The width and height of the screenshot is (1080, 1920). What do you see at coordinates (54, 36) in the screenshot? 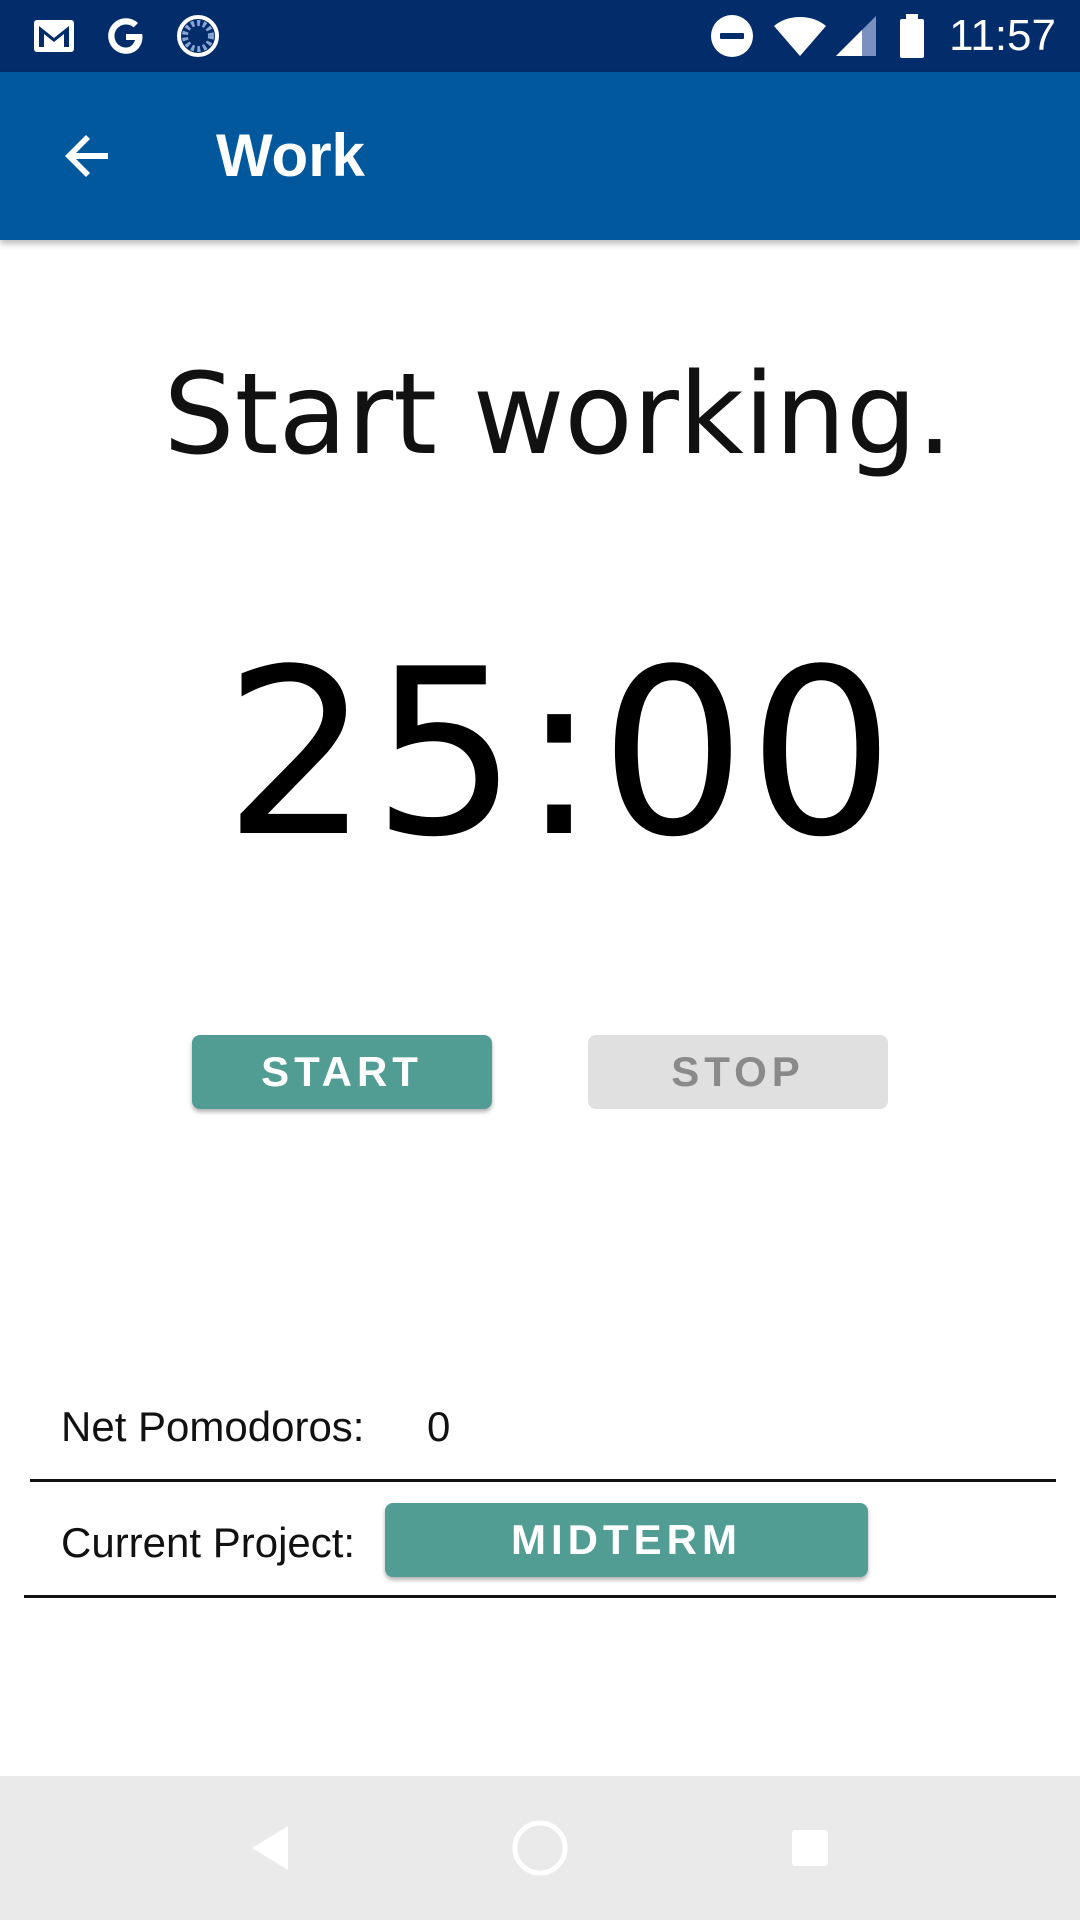
I see `gmail-icon` at bounding box center [54, 36].